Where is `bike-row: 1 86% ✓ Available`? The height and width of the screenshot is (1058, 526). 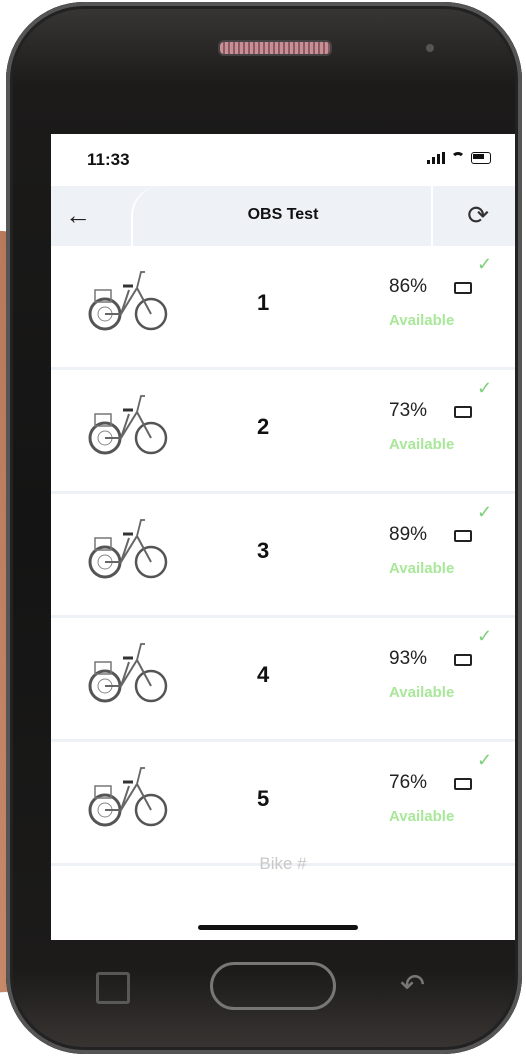 bike-row: 1 86% ✓ Available is located at coordinates (283, 308).